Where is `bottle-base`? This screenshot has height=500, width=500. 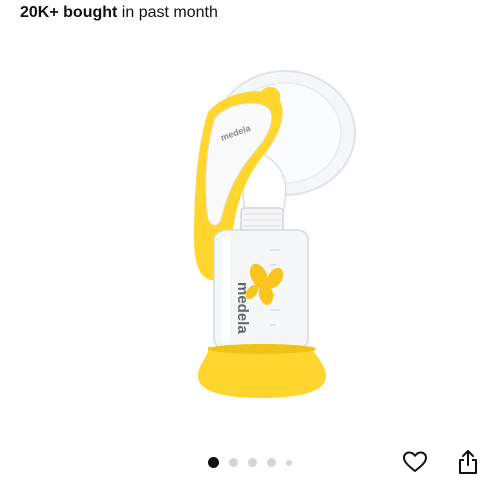
bottle-base is located at coordinates (262, 372).